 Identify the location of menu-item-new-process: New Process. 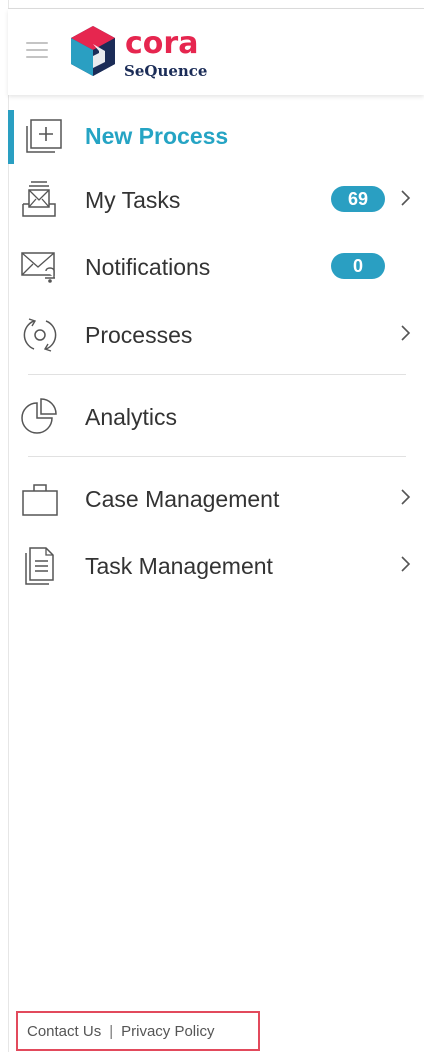
(216, 134).